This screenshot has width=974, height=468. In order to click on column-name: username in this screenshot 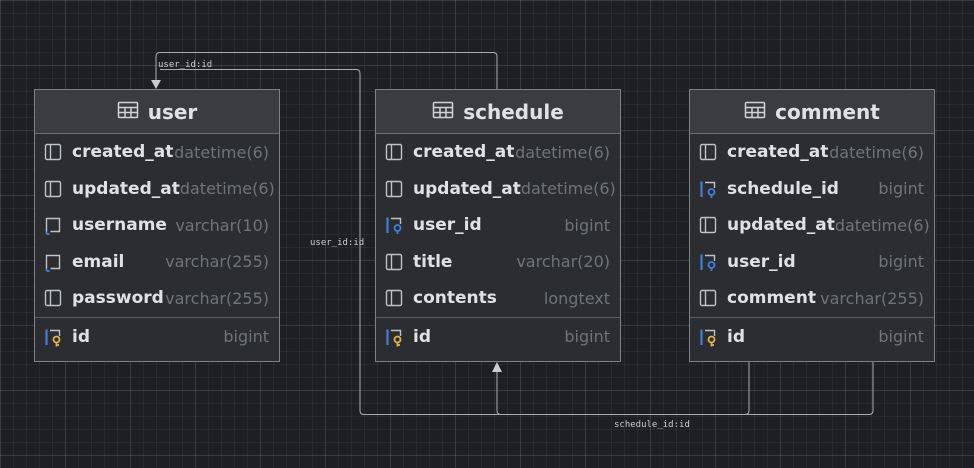, I will do `click(119, 225)`.